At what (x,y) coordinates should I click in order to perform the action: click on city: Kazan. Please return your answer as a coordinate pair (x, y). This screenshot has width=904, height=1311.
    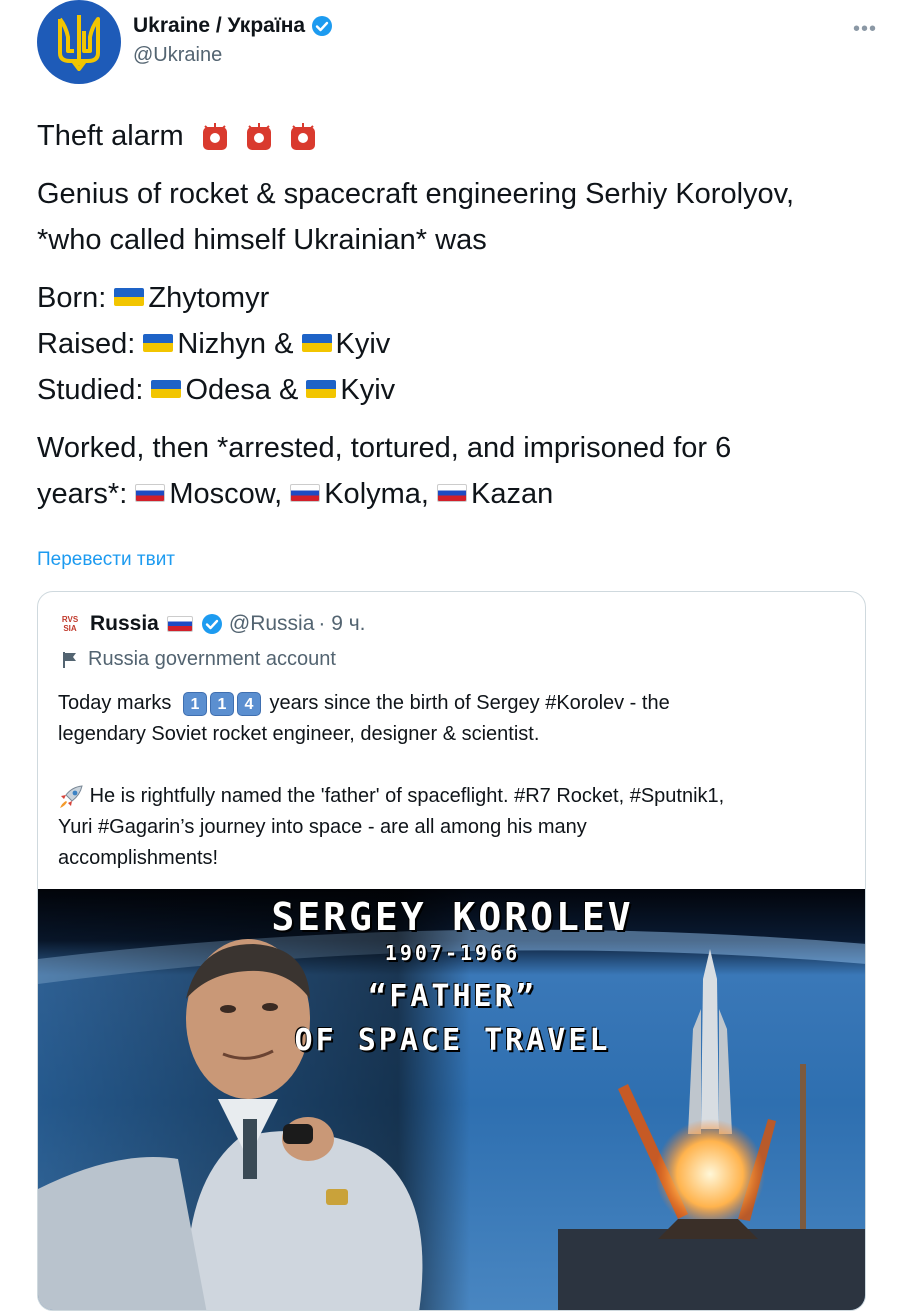
    Looking at the image, I should click on (512, 494).